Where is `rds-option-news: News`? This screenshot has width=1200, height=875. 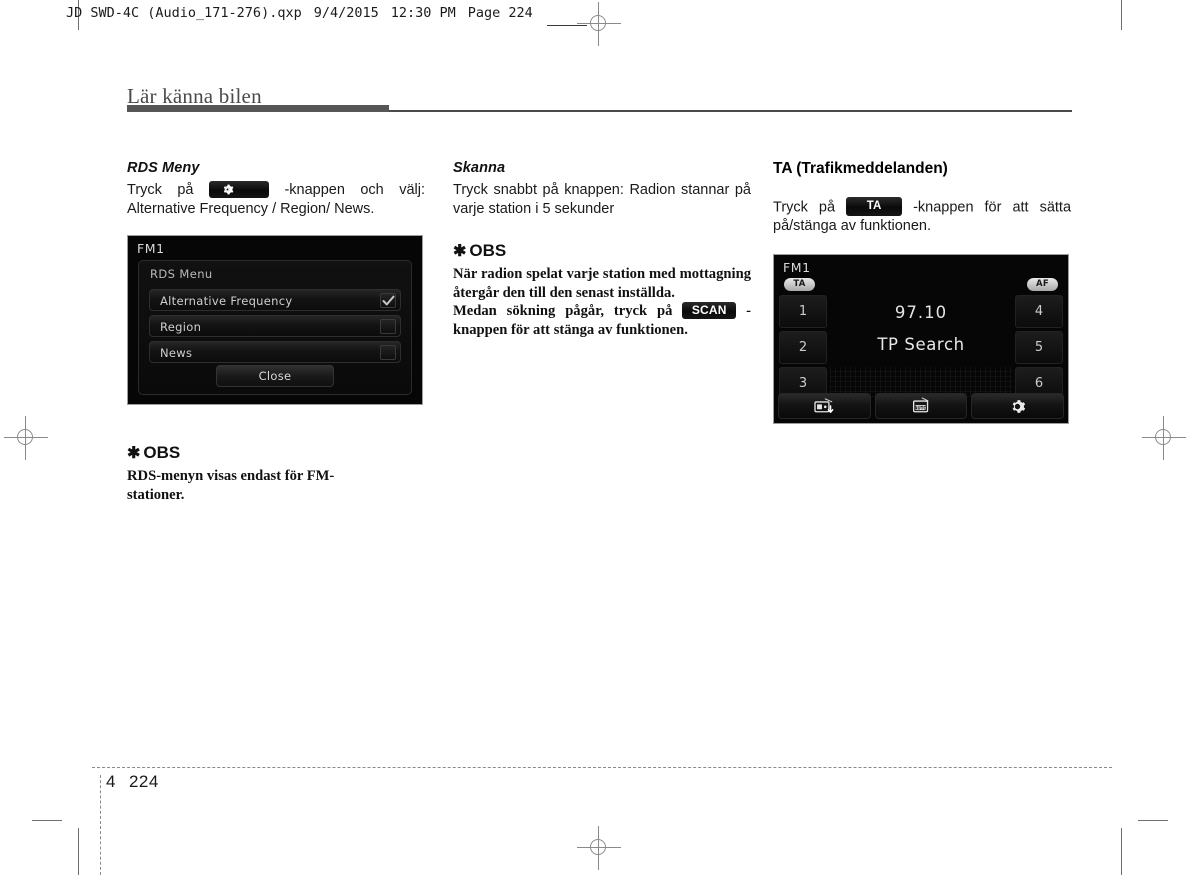
rds-option-news: News is located at coordinates (275, 352).